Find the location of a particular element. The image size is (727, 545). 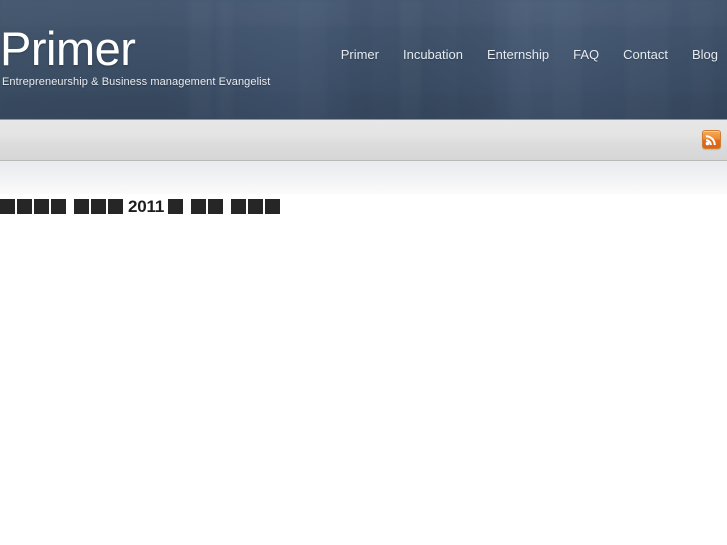

post-title-year: 2011 is located at coordinates (146, 206).